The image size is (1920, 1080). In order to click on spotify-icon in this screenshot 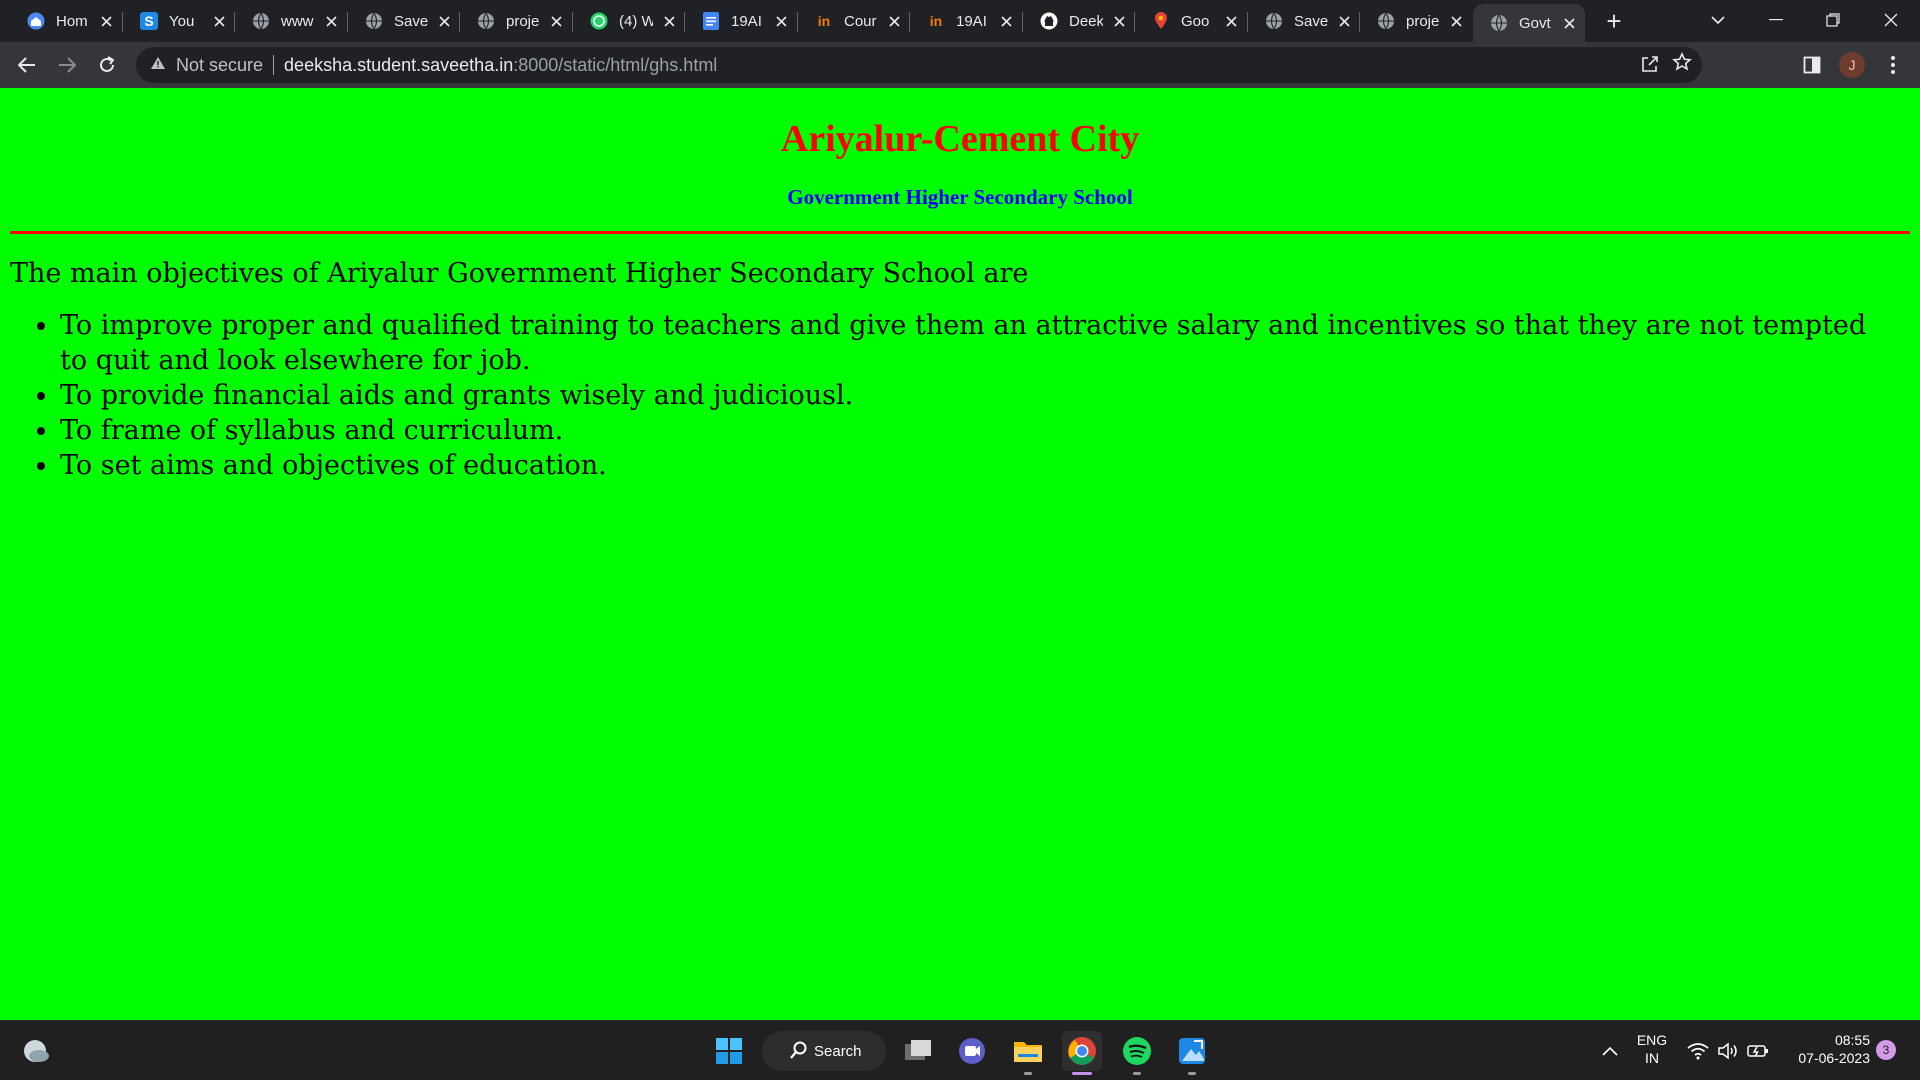, I will do `click(1137, 1053)`.